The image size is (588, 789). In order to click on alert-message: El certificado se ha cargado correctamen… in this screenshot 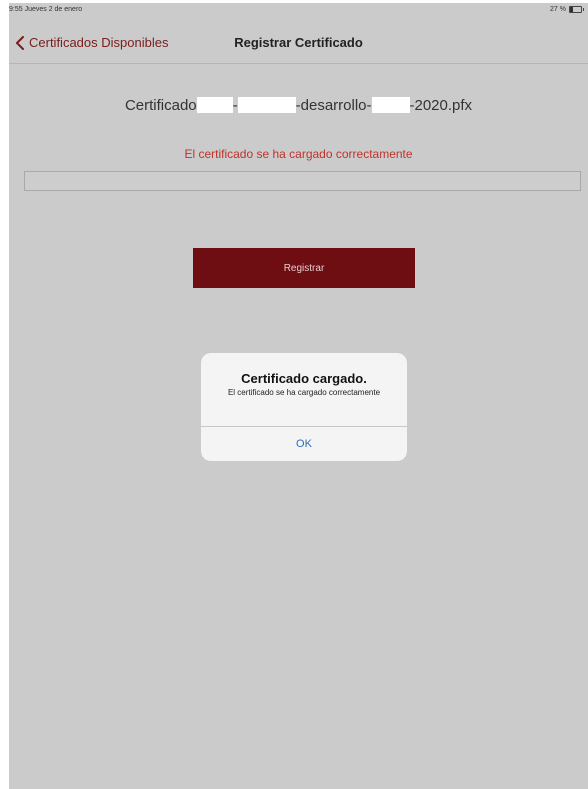, I will do `click(304, 392)`.